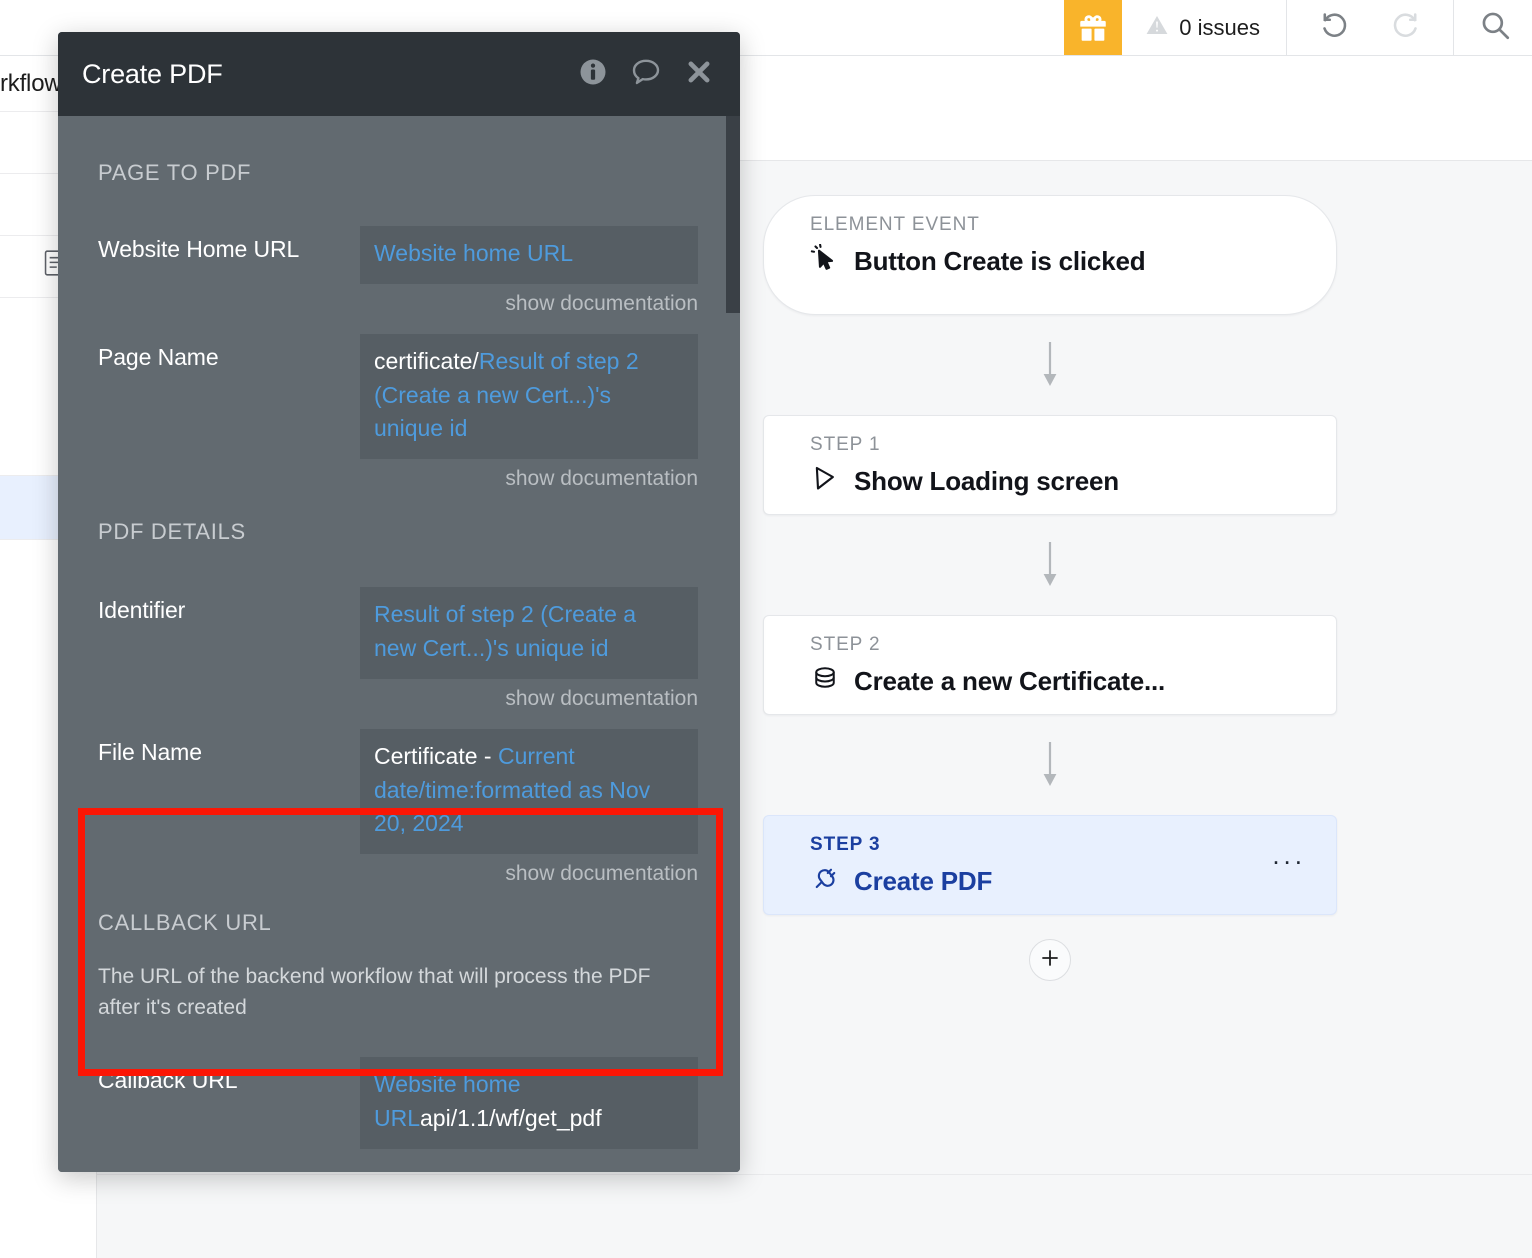 The width and height of the screenshot is (1532, 1258). What do you see at coordinates (845, 844) in the screenshot?
I see `card-kicker: STEP 3` at bounding box center [845, 844].